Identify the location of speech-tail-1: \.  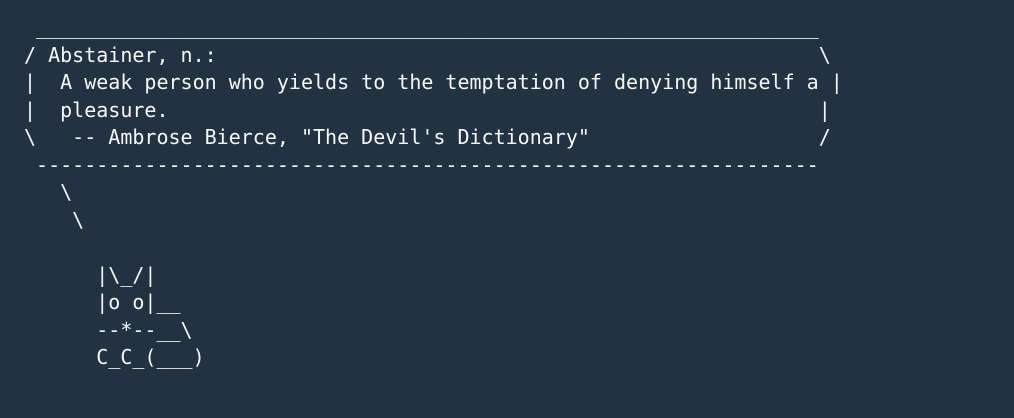
(48, 192).